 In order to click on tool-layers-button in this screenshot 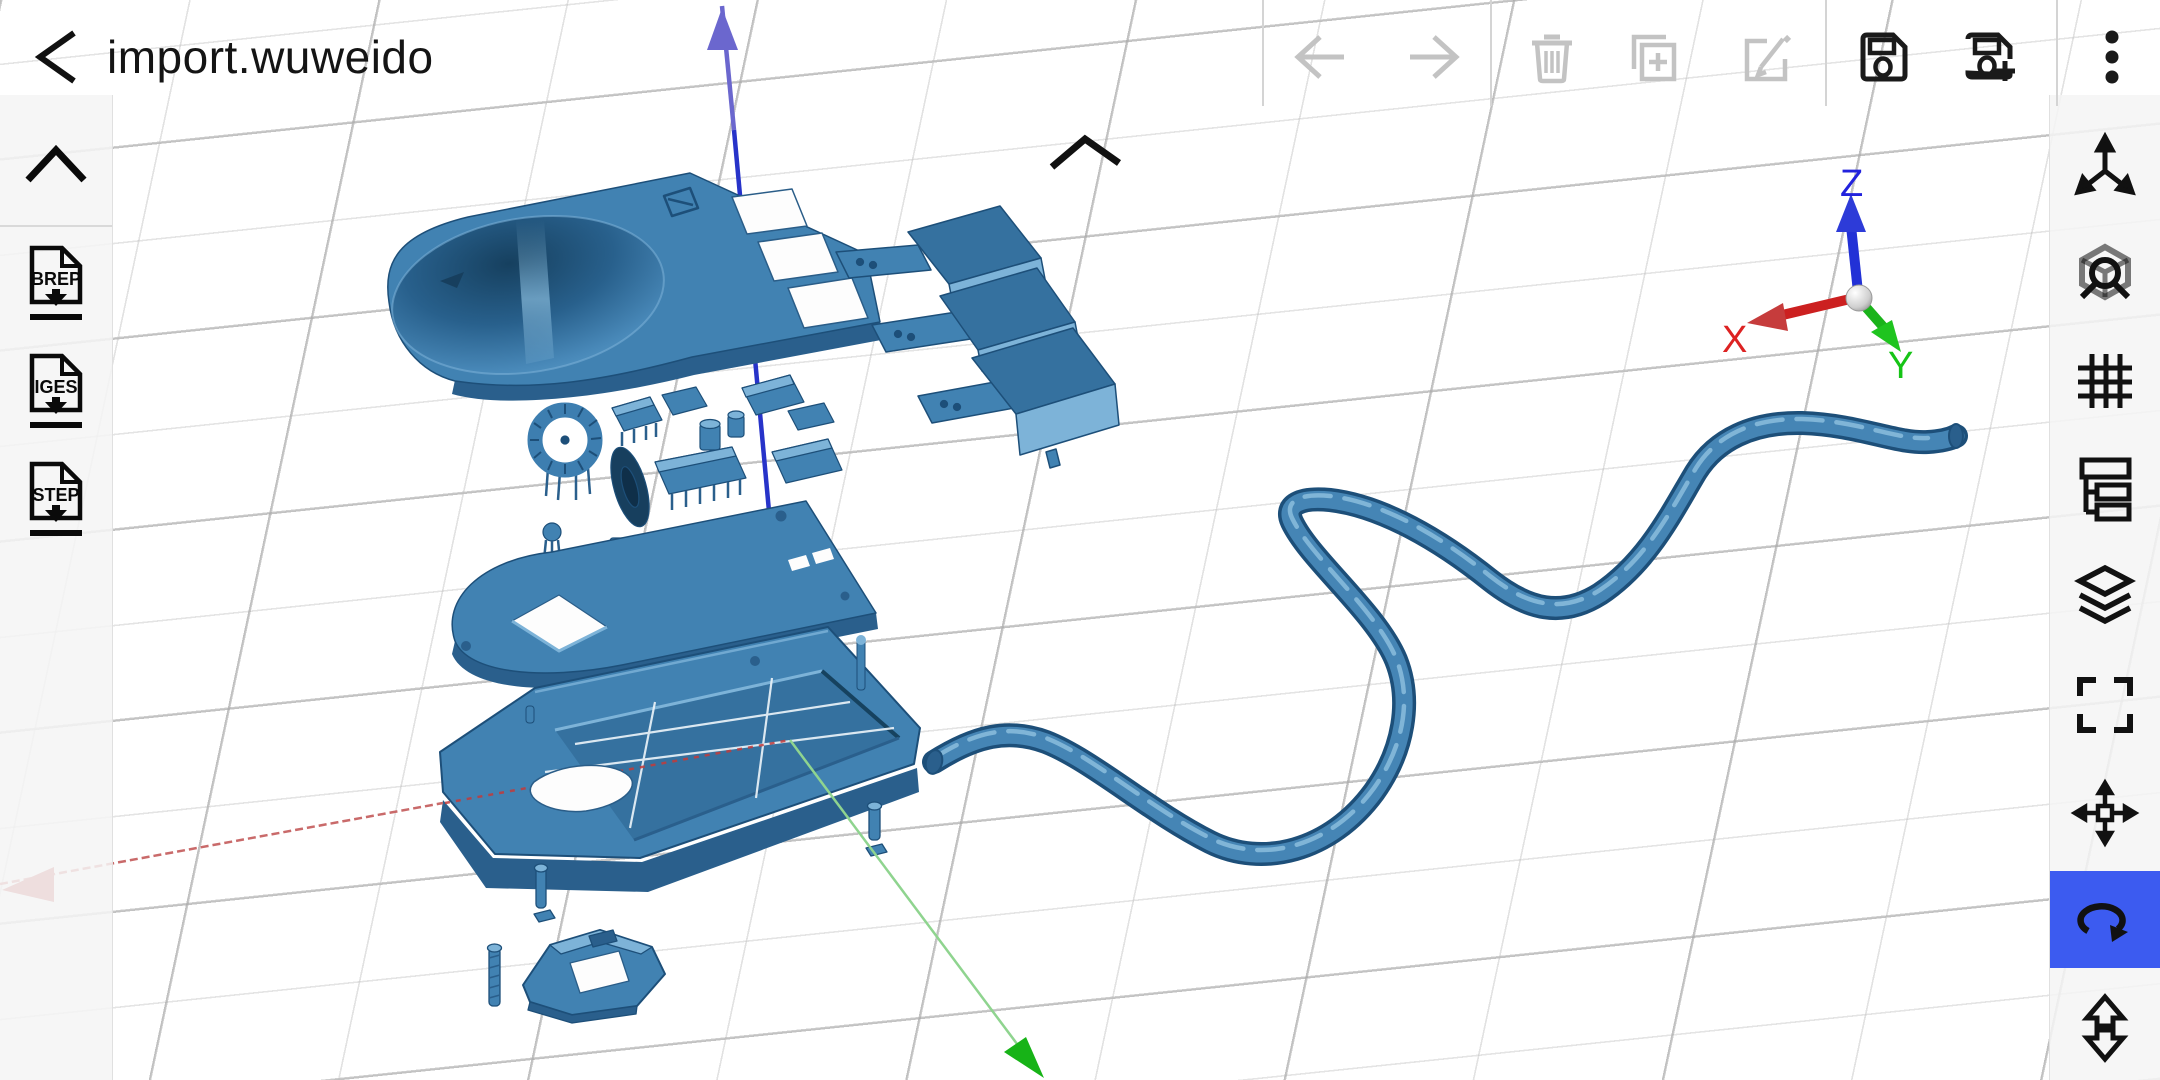, I will do `click(2105, 596)`.